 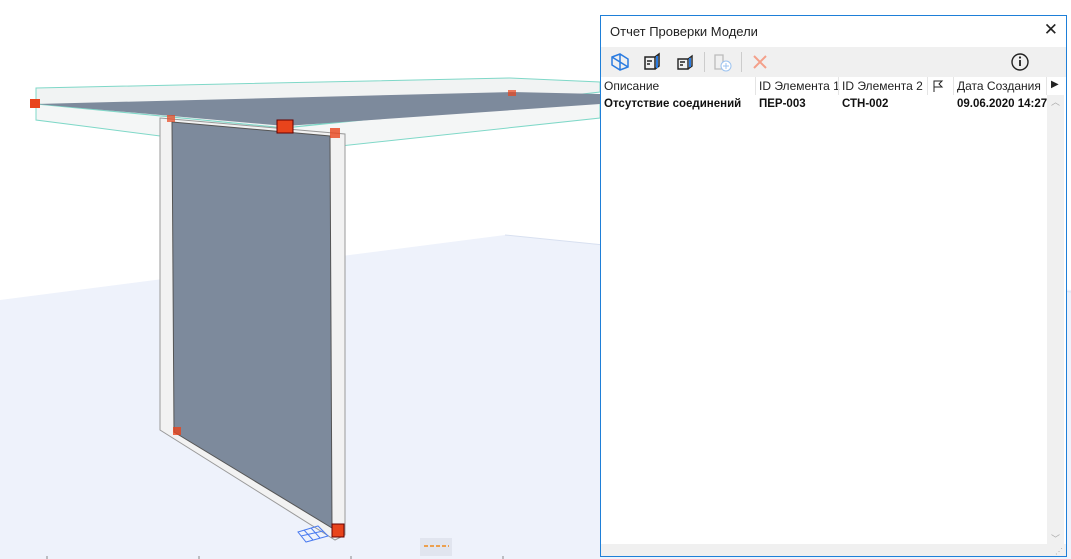 What do you see at coordinates (722, 62) in the screenshot?
I see `add-issue-icon` at bounding box center [722, 62].